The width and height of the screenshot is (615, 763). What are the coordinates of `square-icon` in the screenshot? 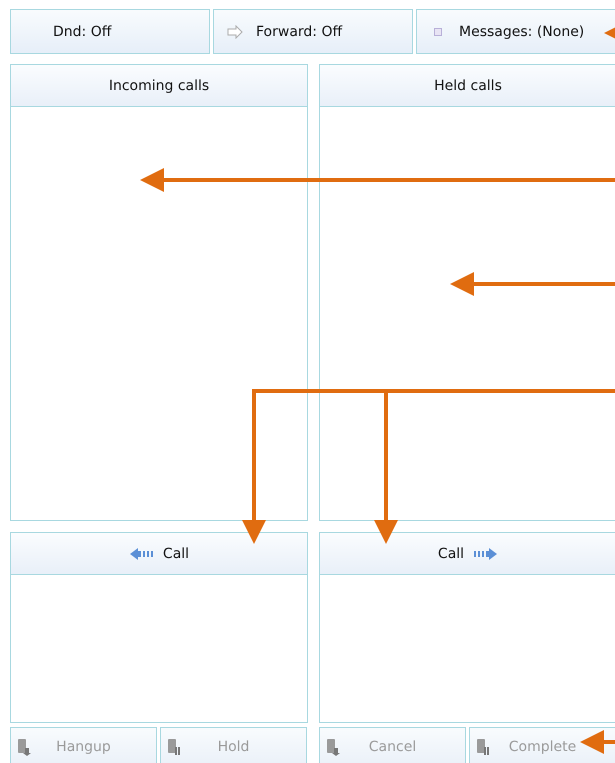 It's located at (438, 32).